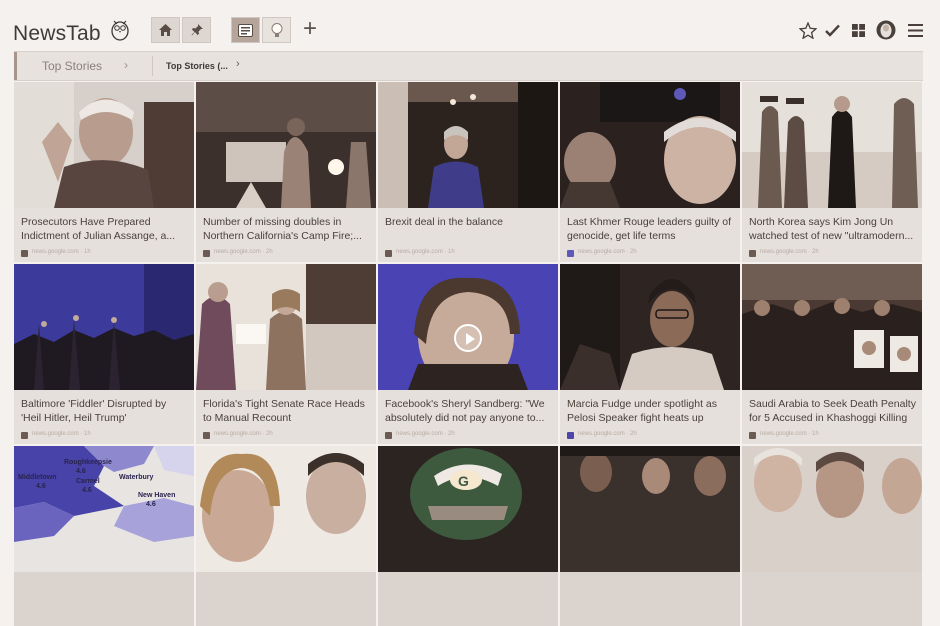 The height and width of the screenshot is (626, 940). What do you see at coordinates (15, 66) in the screenshot?
I see `breadcrumb-accent` at bounding box center [15, 66].